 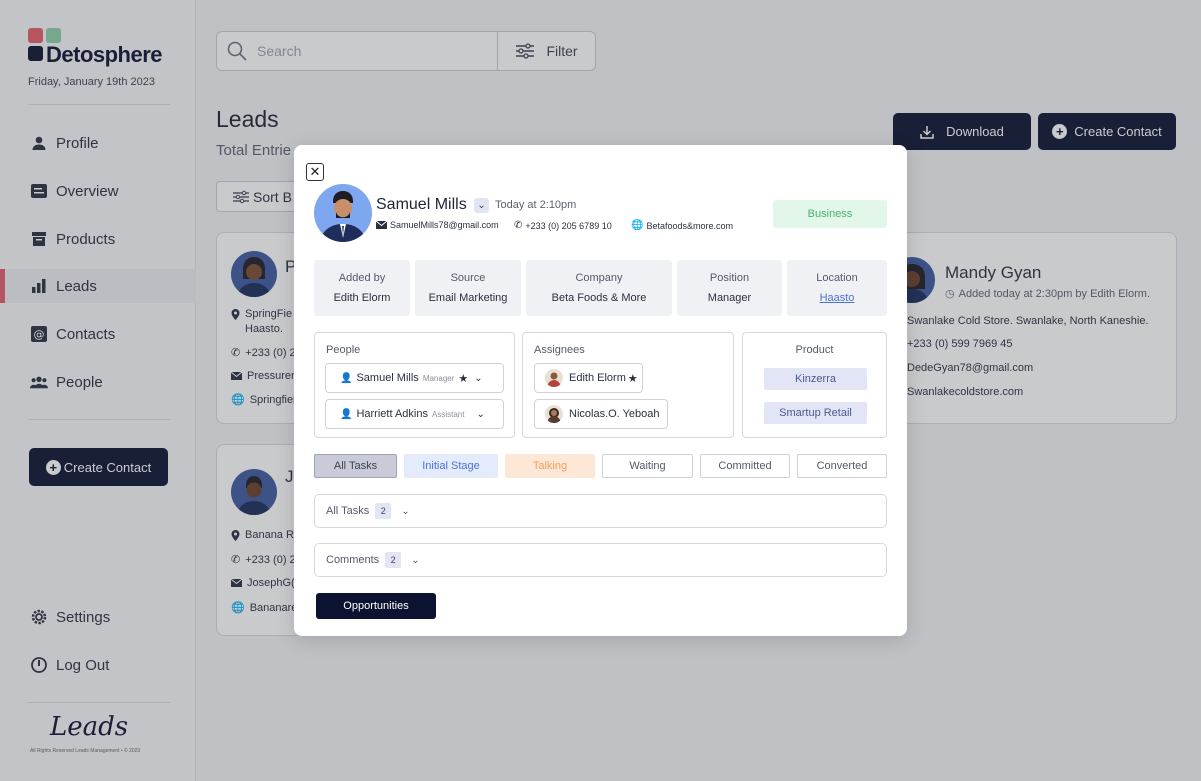 What do you see at coordinates (729, 278) in the screenshot?
I see `info-label: Position` at bounding box center [729, 278].